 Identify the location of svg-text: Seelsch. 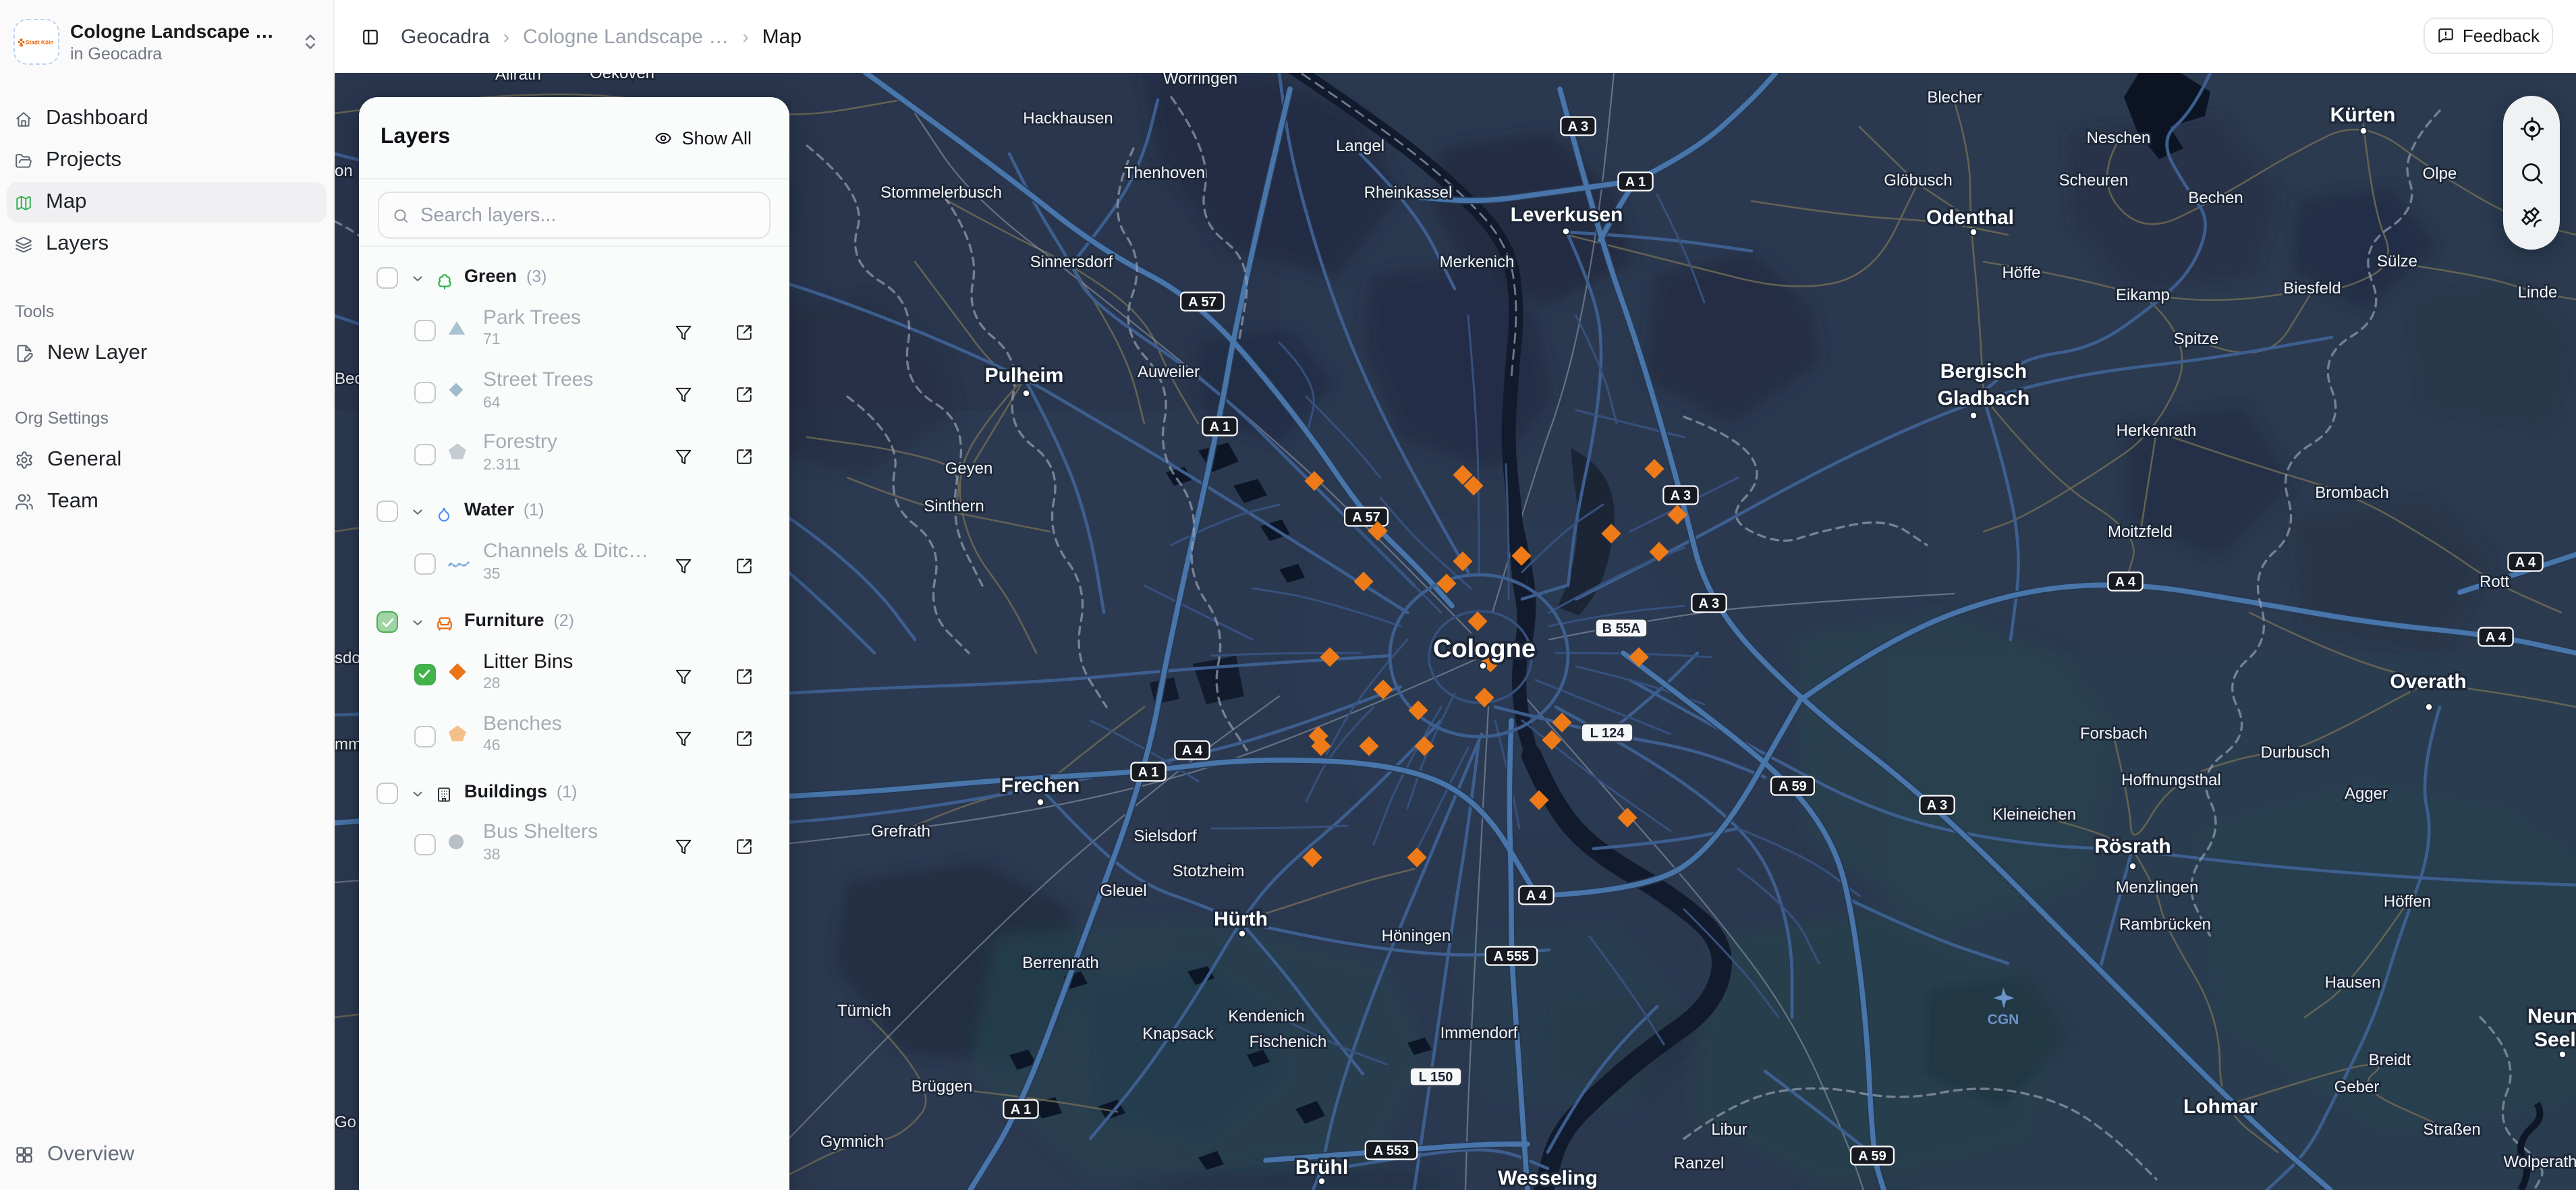
(2555, 1040).